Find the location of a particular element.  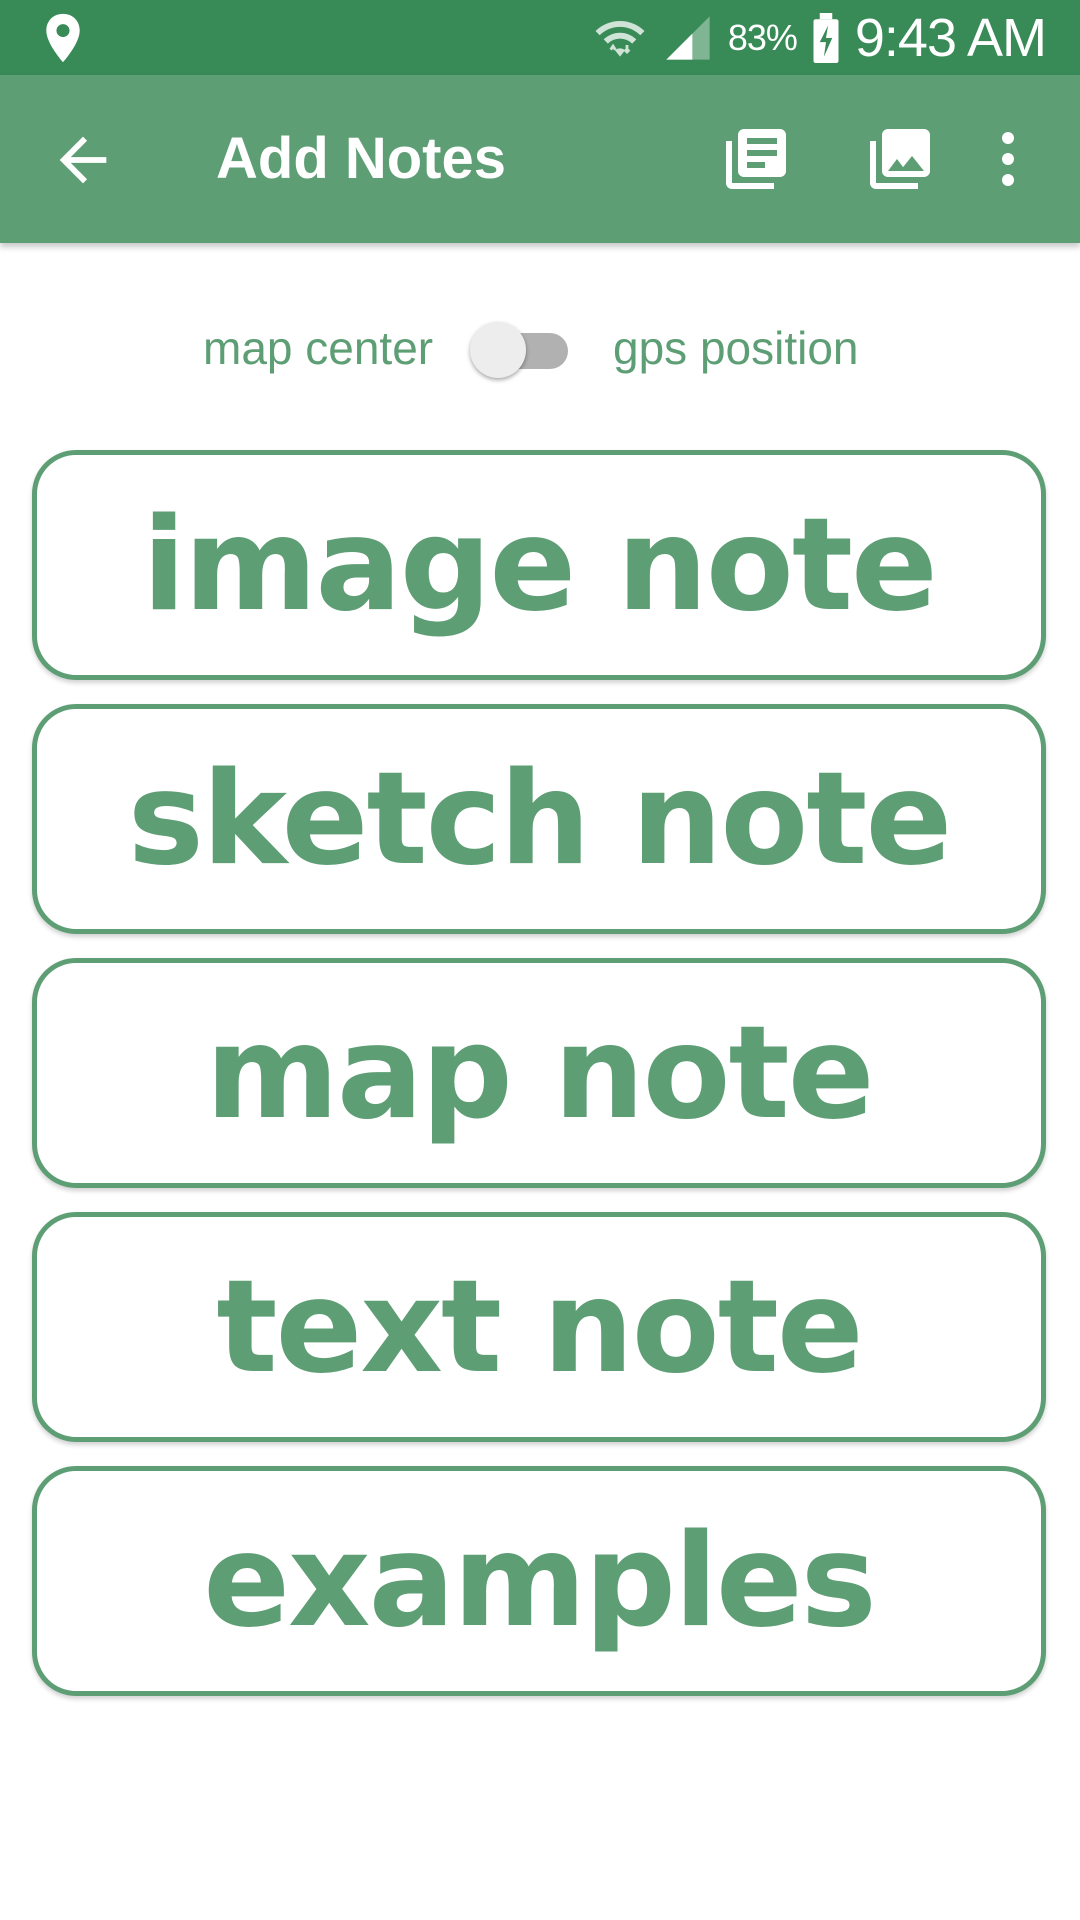

battery-percentage: 83% is located at coordinates (762, 37).